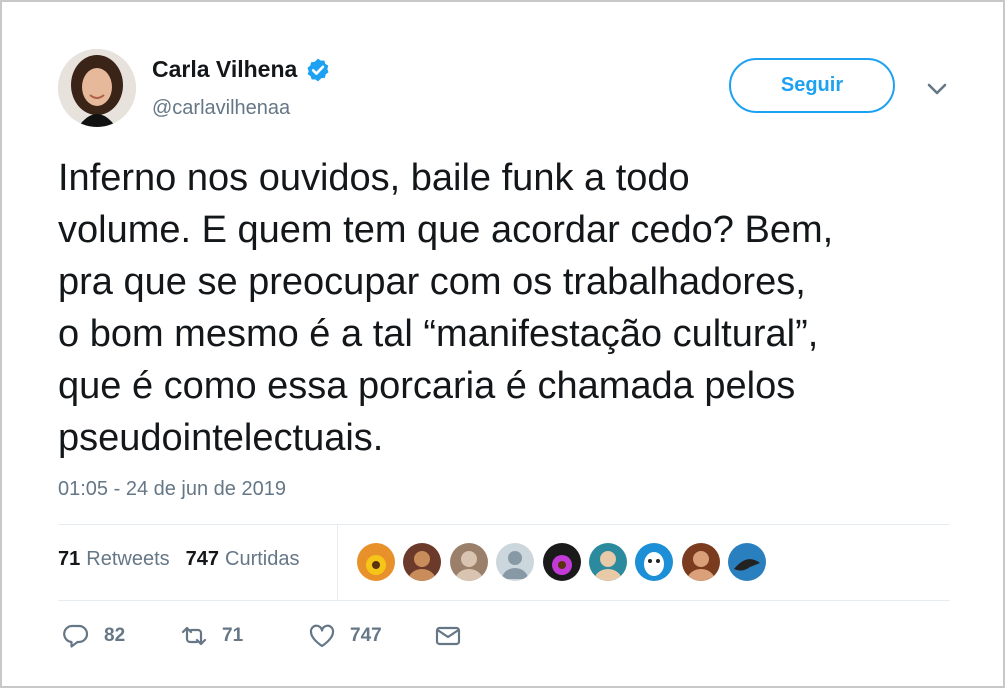  What do you see at coordinates (561, 562) in the screenshot?
I see `flower-avatar` at bounding box center [561, 562].